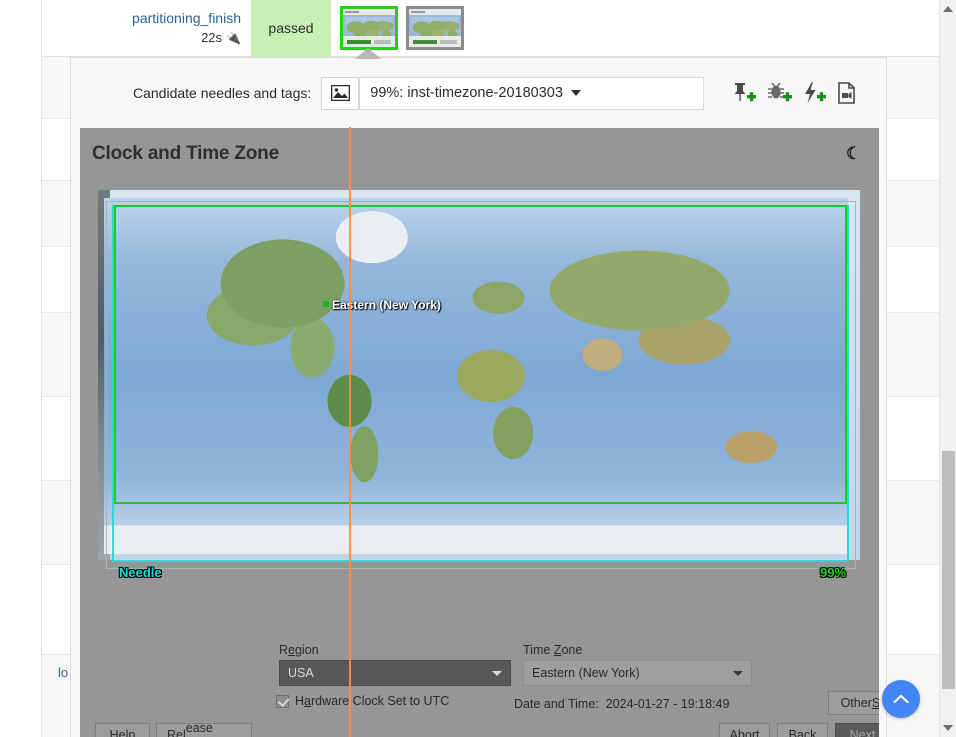  I want to click on needle-tool-icons, so click(793, 93).